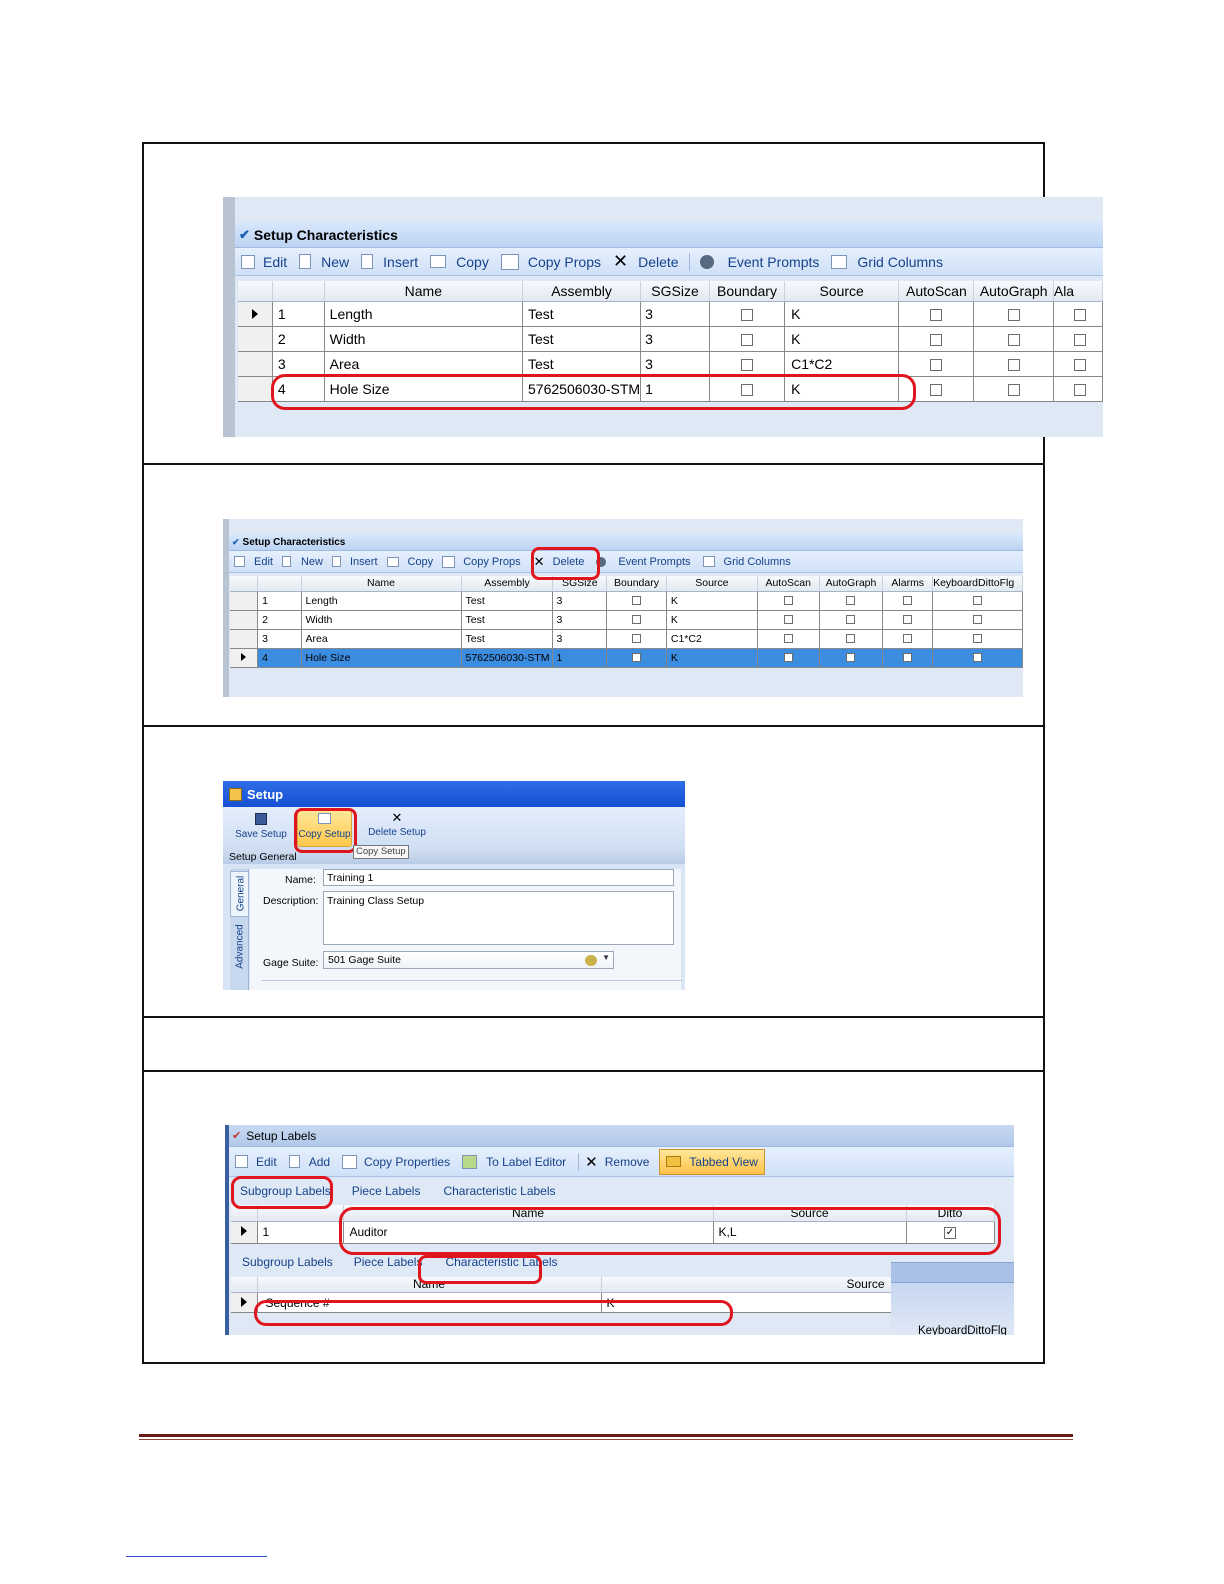 This screenshot has width=1224, height=1584. What do you see at coordinates (397, 824) in the screenshot?
I see `delete-setup-button: ✕ Delete Setup` at bounding box center [397, 824].